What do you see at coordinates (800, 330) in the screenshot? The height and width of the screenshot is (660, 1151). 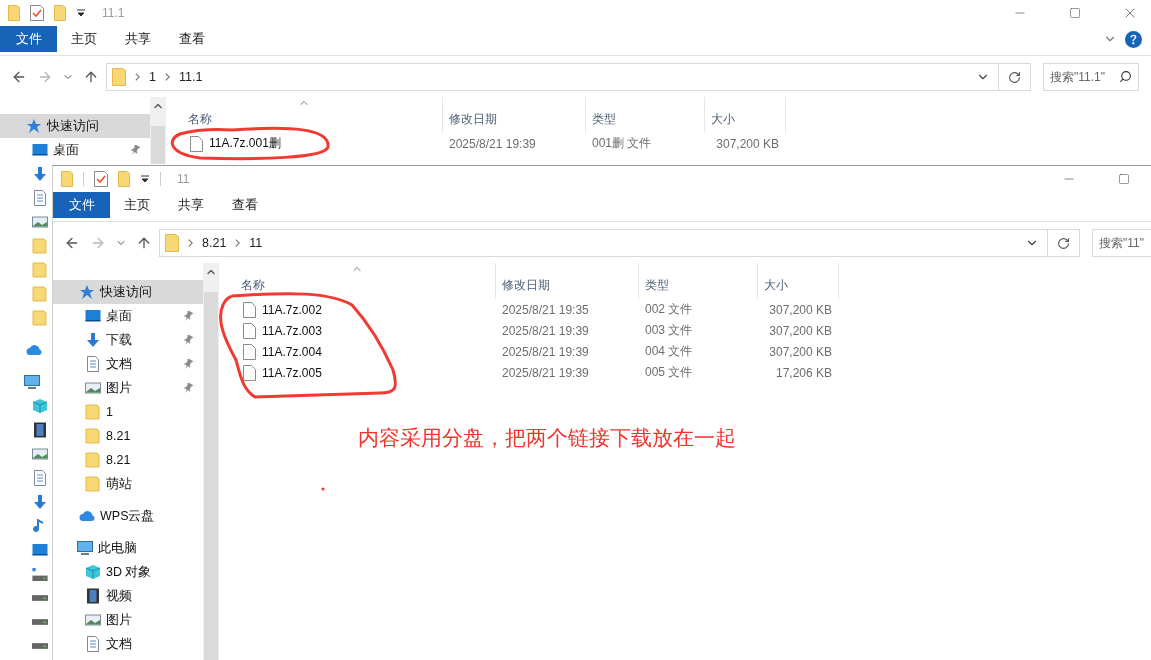 I see `file-size: 307,200 KB` at bounding box center [800, 330].